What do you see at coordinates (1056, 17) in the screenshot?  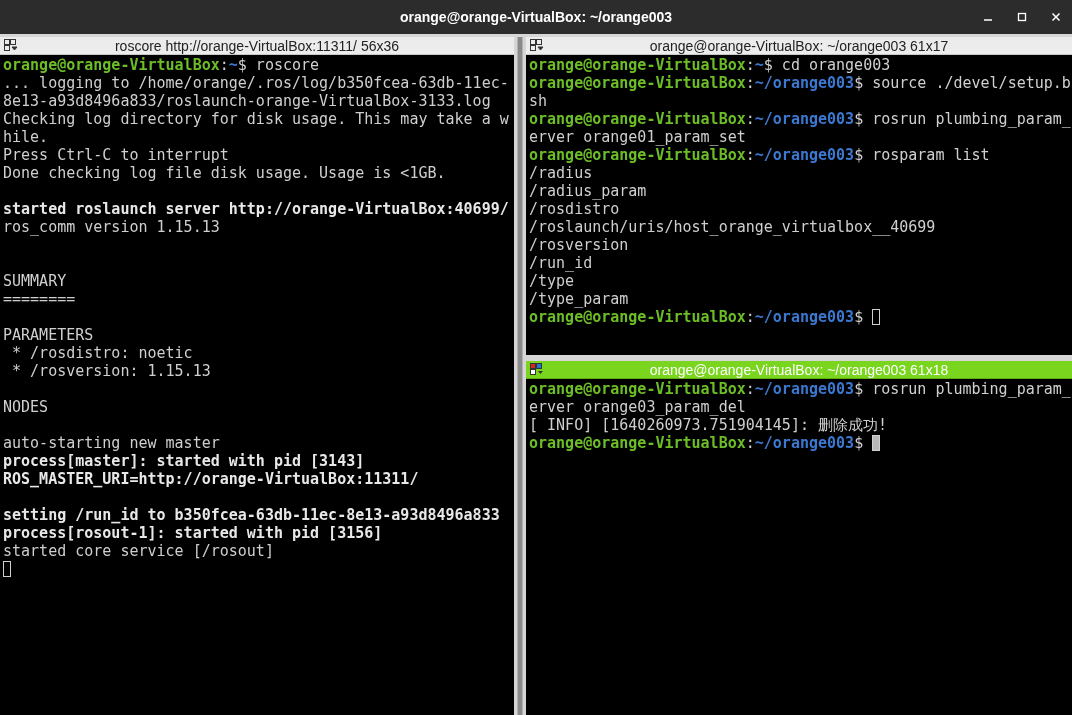 I see `close-icon` at bounding box center [1056, 17].